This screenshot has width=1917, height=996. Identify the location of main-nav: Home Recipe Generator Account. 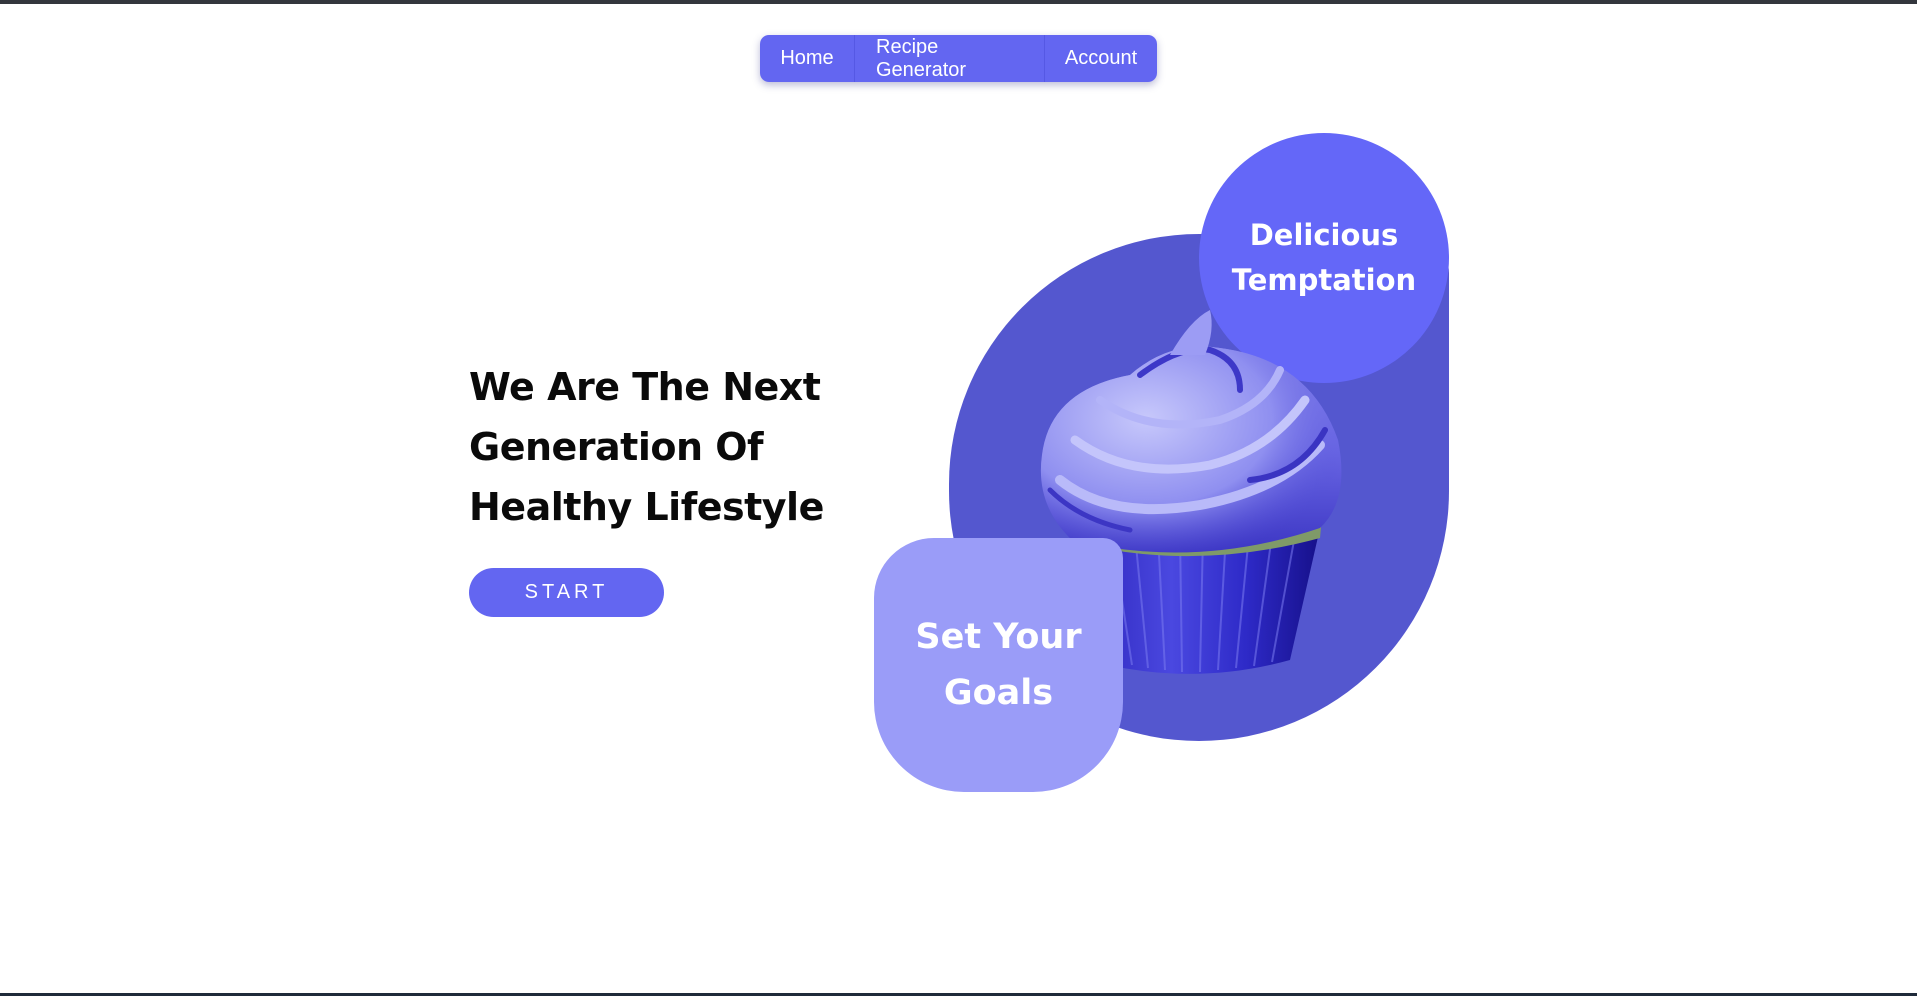
(958, 58).